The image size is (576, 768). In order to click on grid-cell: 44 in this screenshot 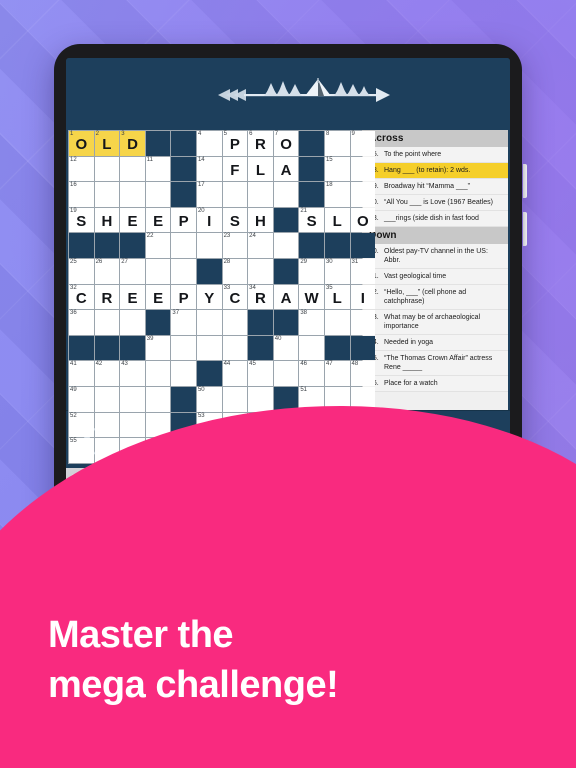, I will do `click(235, 373)`.